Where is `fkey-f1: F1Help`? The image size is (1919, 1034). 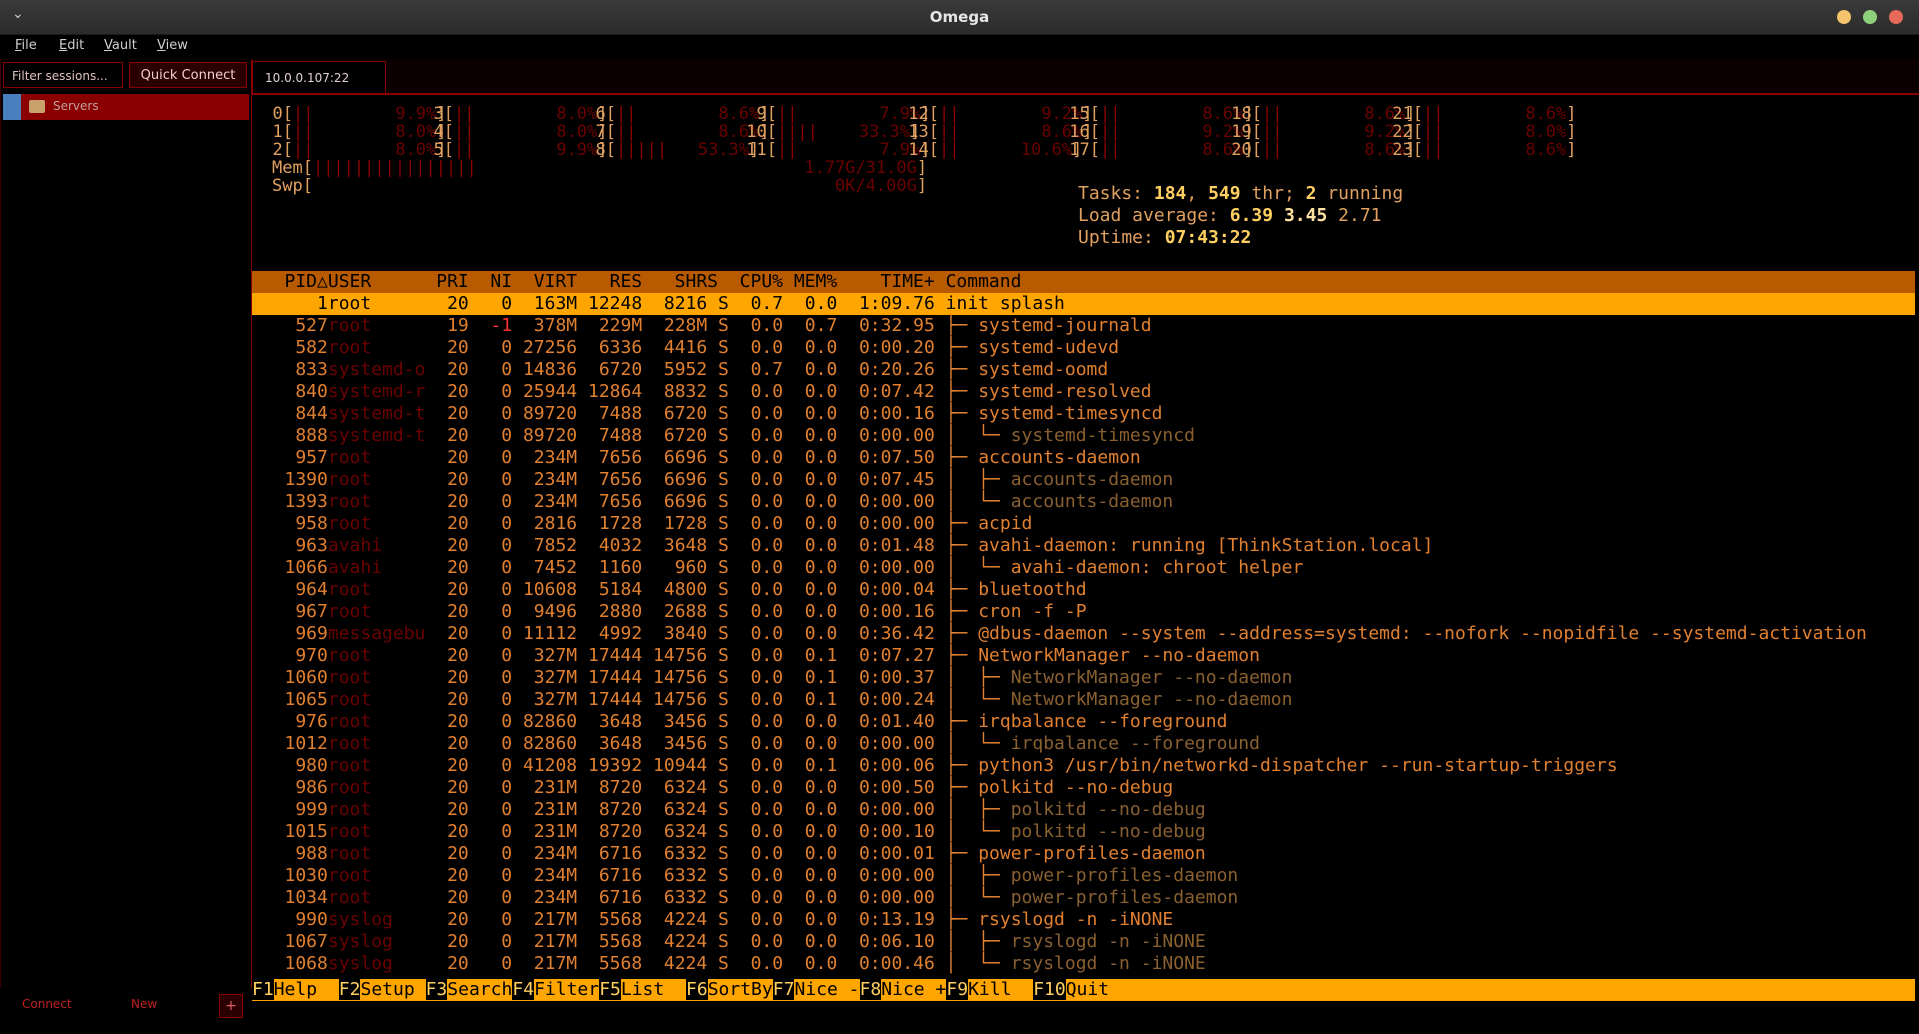 fkey-f1: F1Help is located at coordinates (295, 990).